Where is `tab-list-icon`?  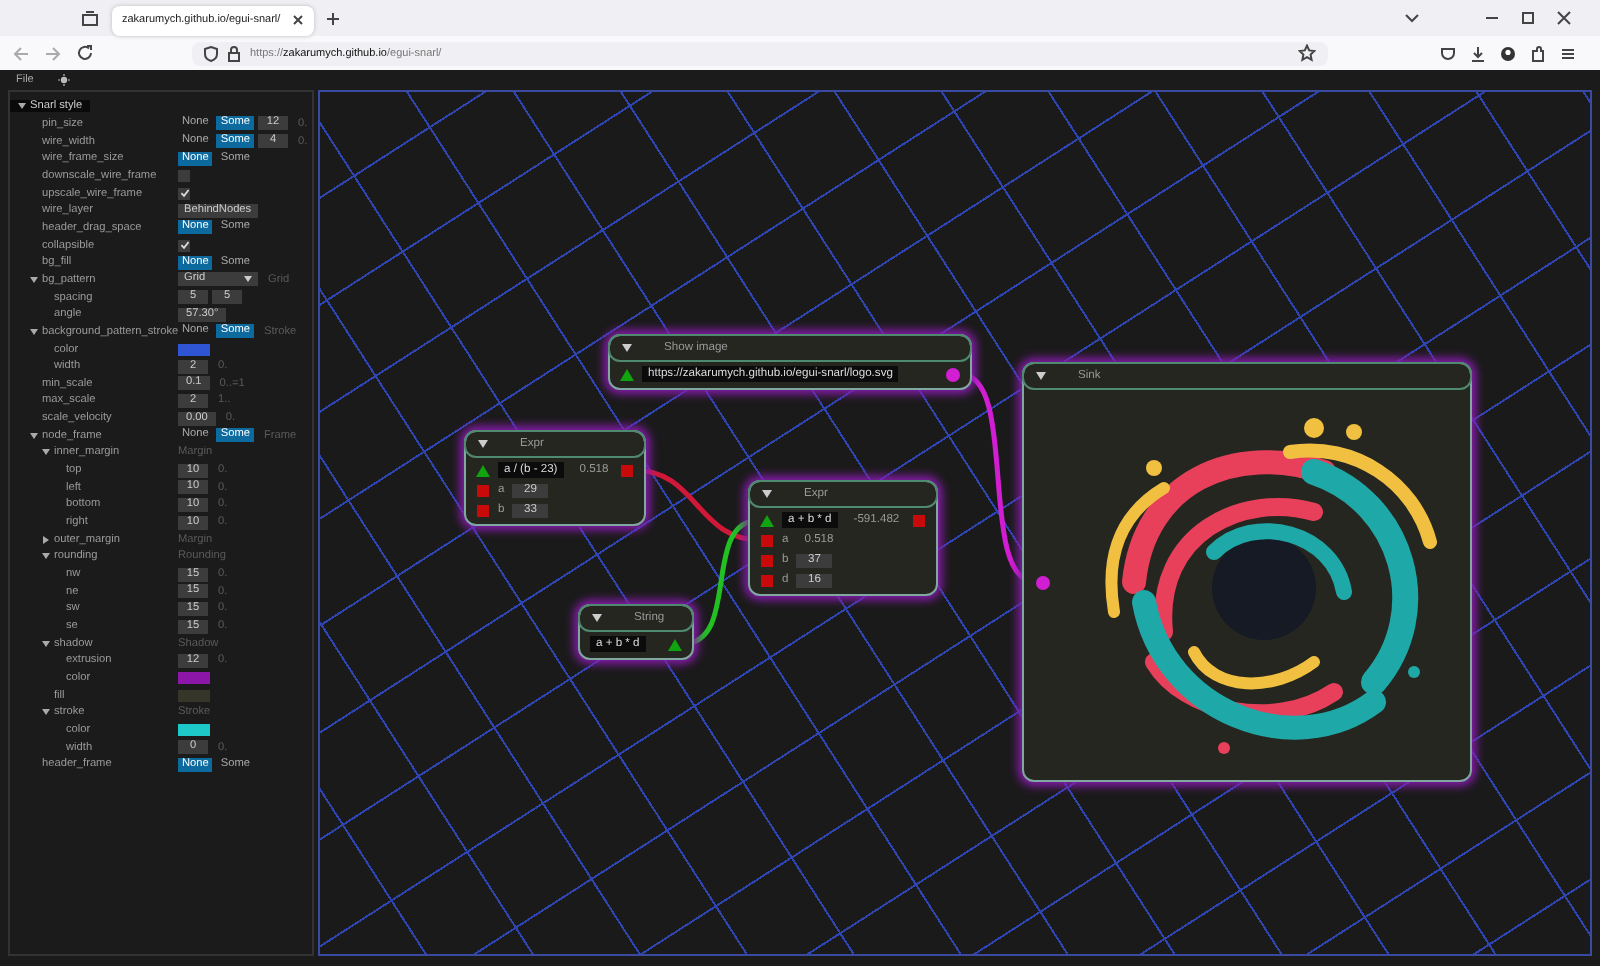
tab-list-icon is located at coordinates (90, 18).